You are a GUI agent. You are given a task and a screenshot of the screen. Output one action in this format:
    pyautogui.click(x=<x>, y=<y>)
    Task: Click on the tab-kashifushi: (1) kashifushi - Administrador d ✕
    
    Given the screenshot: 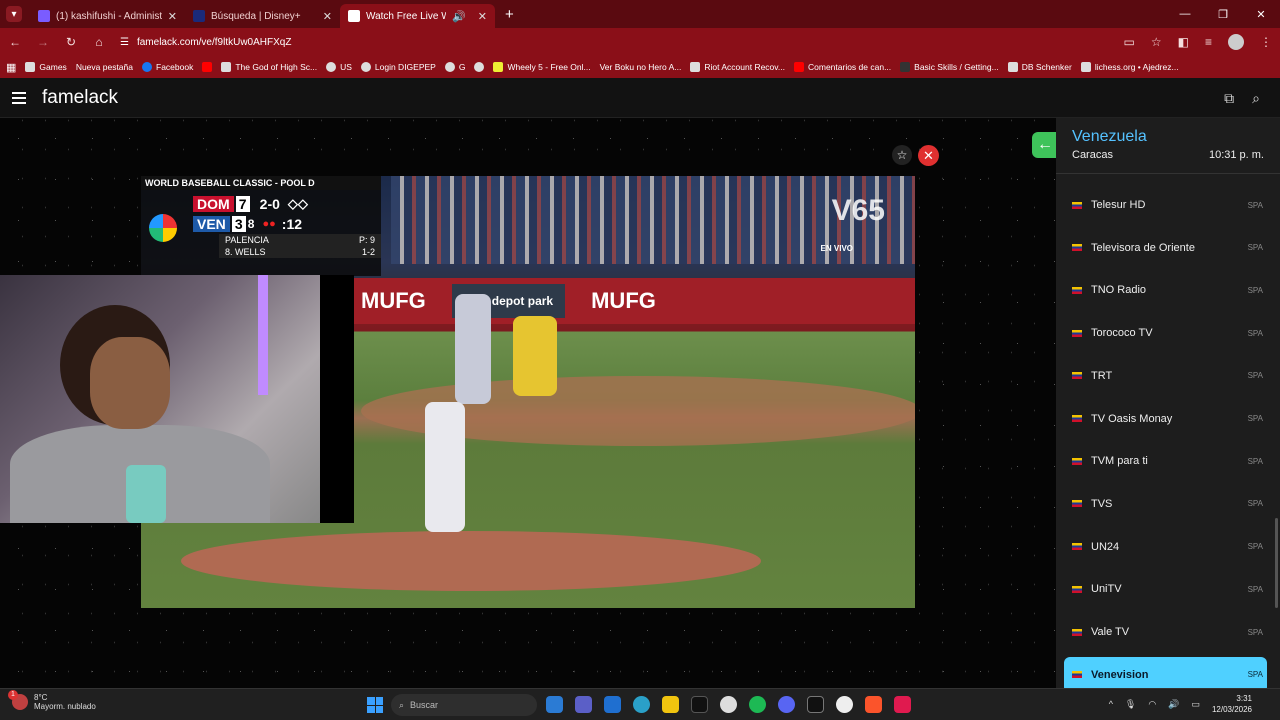 What is the action you would take?
    pyautogui.click(x=107, y=16)
    